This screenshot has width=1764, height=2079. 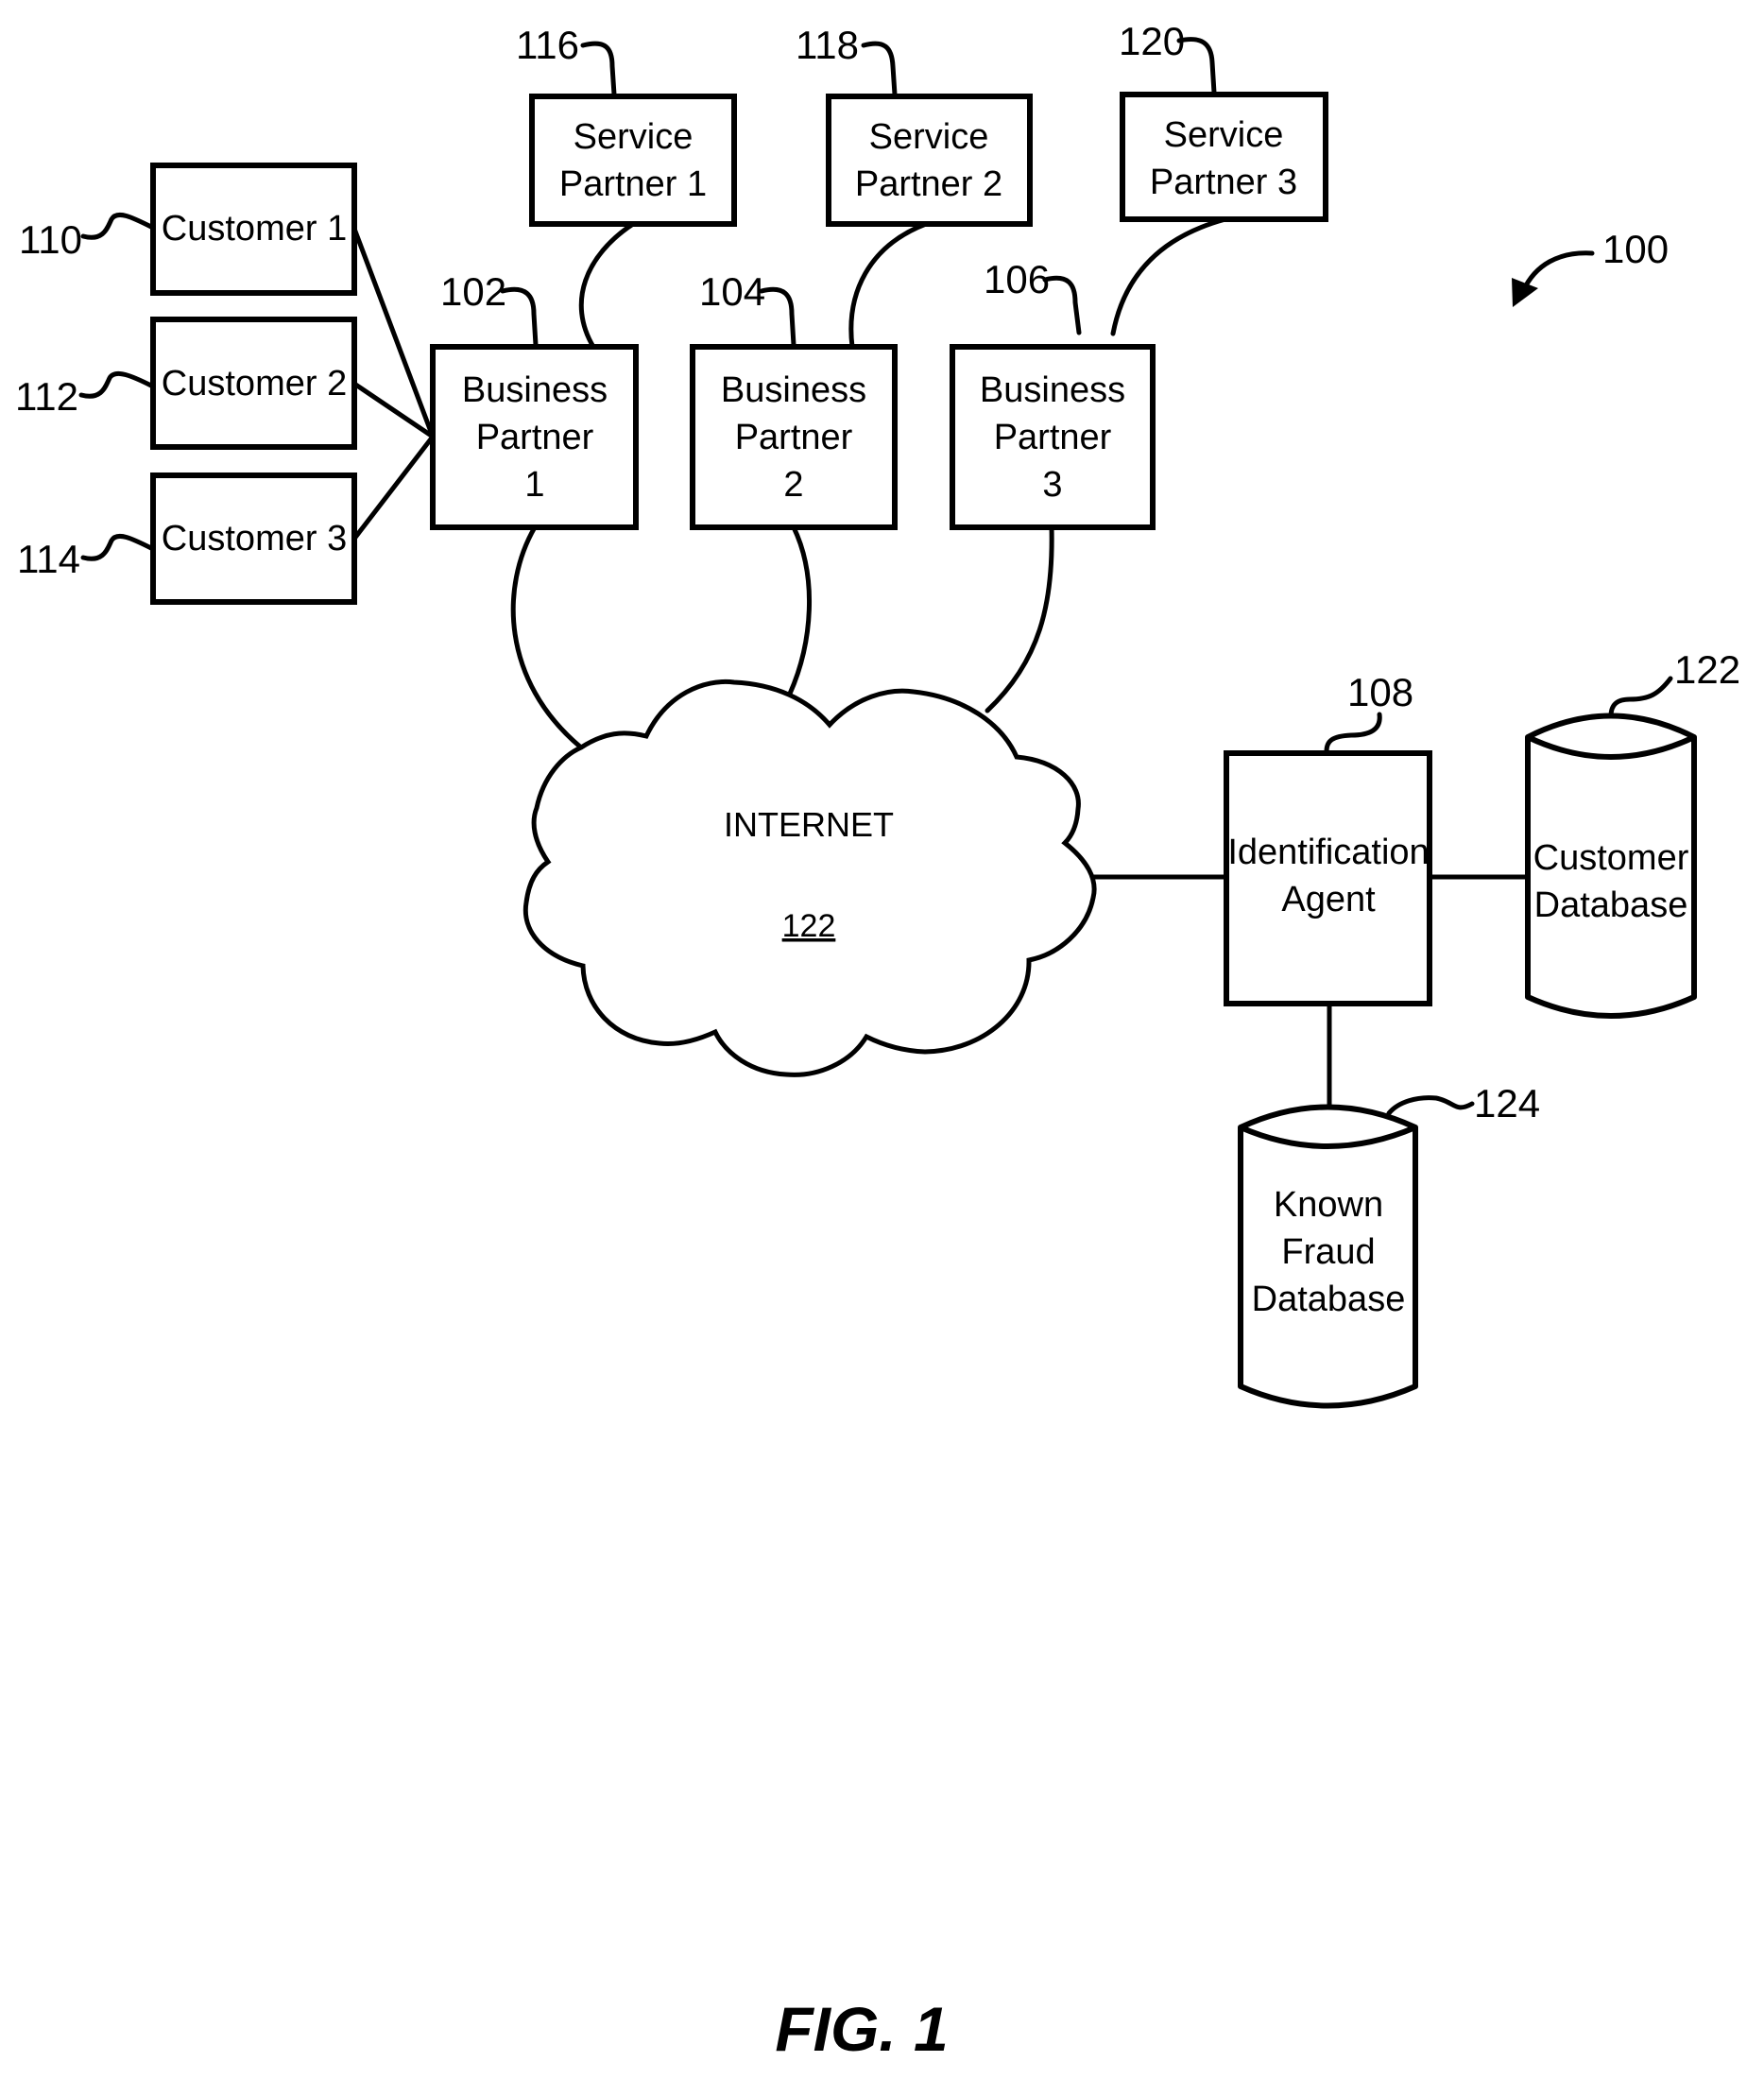 I want to click on identification-agent-box, so click(x=1328, y=878).